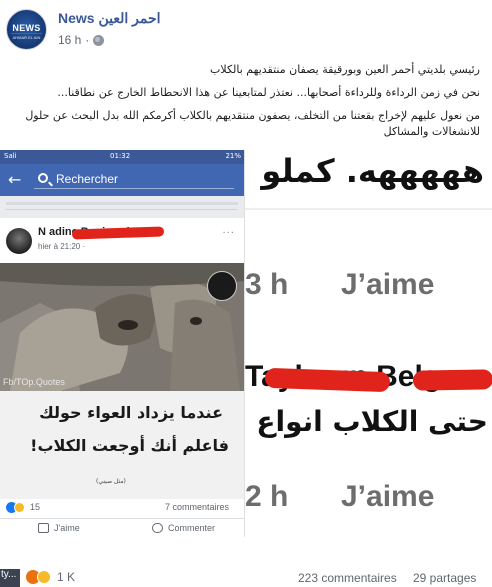  I want to click on avatar-logo-bar, so click(26, 33).